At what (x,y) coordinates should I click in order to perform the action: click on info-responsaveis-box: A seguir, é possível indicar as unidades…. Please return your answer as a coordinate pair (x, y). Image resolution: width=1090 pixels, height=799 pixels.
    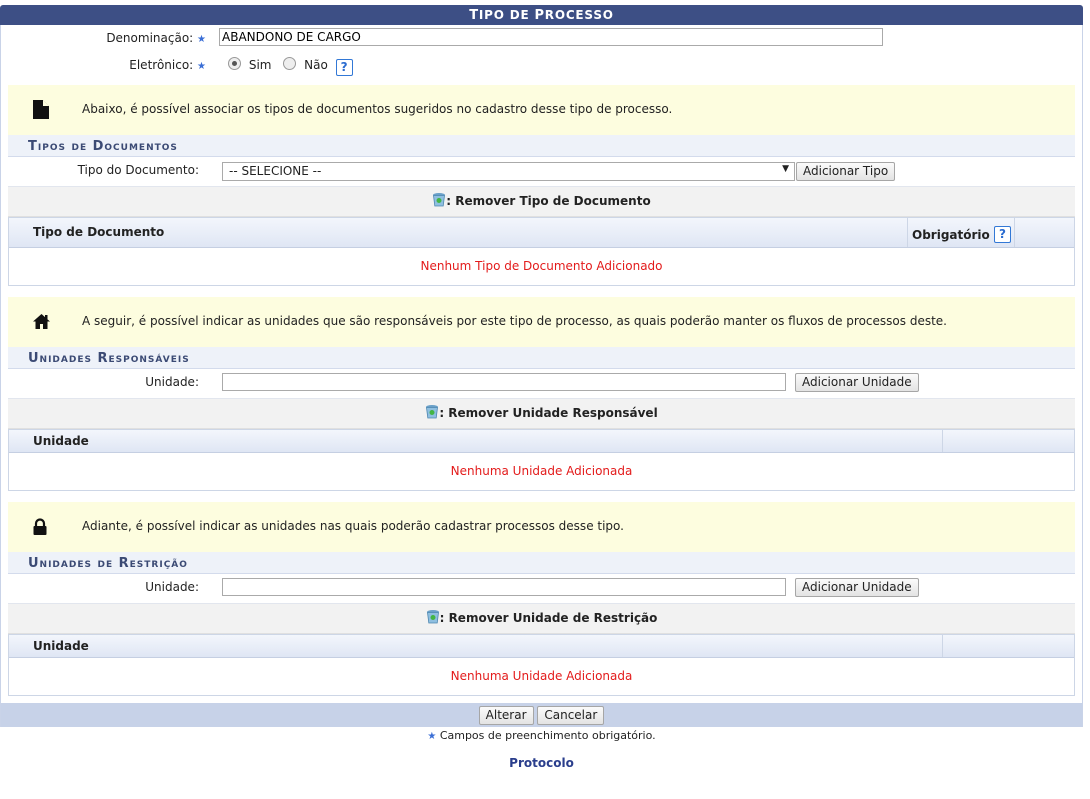
    Looking at the image, I should click on (541, 322).